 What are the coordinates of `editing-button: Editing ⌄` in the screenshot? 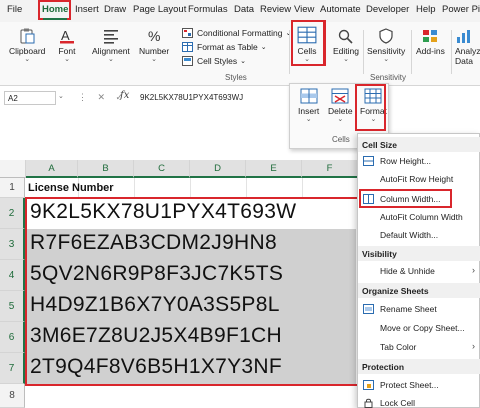 It's located at (346, 45).